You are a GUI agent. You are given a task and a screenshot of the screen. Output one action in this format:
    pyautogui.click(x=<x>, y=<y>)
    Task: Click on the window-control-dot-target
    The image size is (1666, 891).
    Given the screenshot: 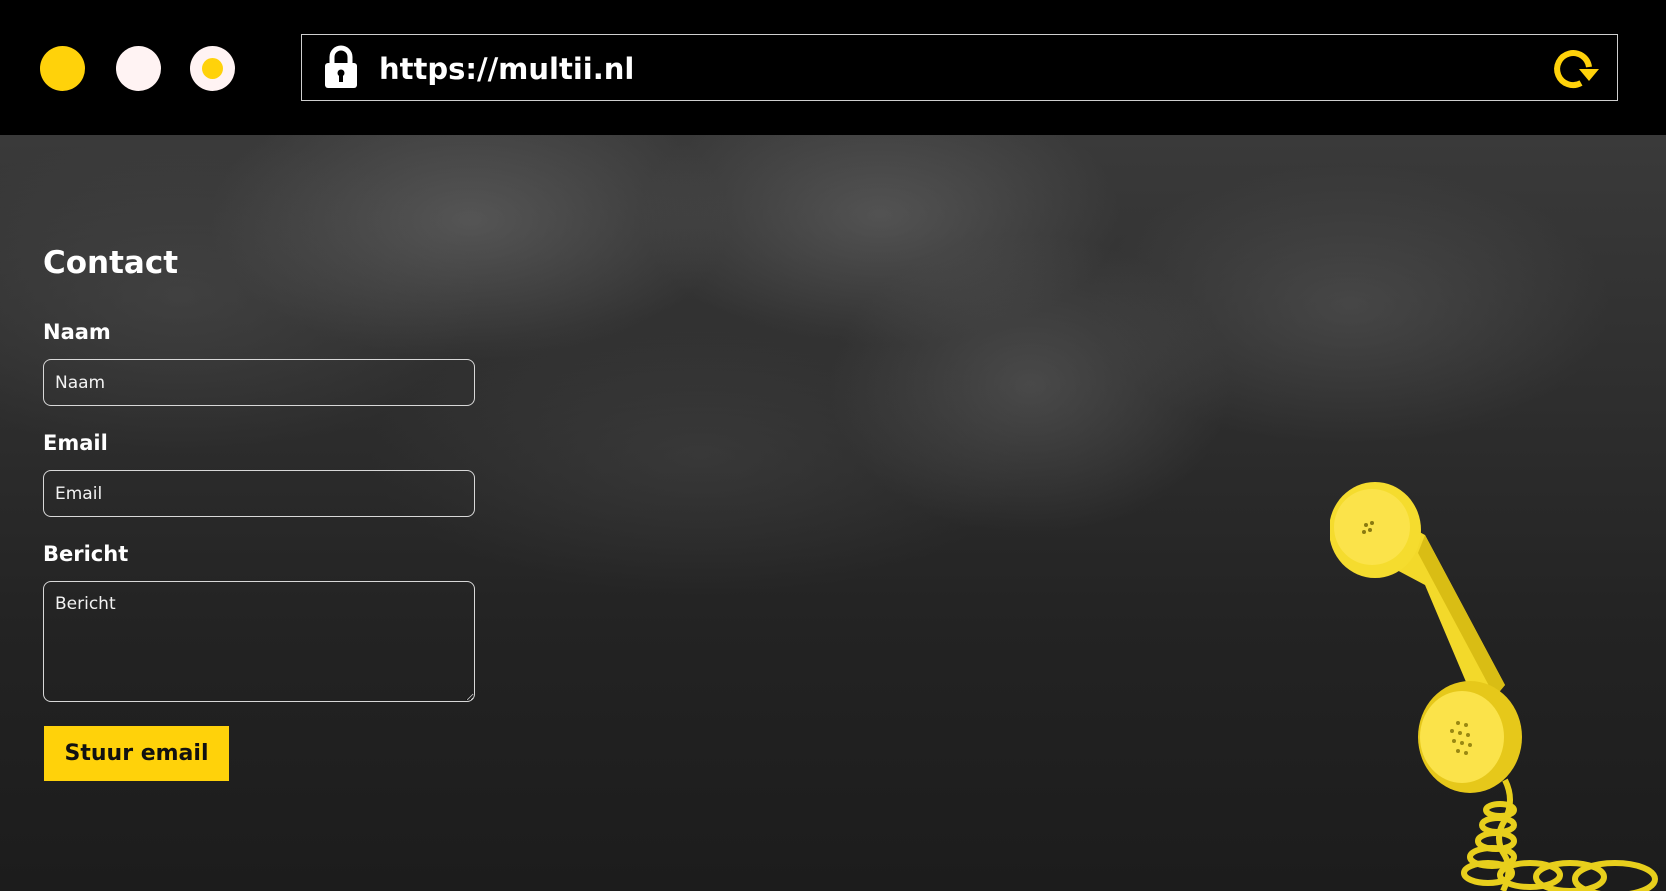 What is the action you would take?
    pyautogui.click(x=212, y=68)
    